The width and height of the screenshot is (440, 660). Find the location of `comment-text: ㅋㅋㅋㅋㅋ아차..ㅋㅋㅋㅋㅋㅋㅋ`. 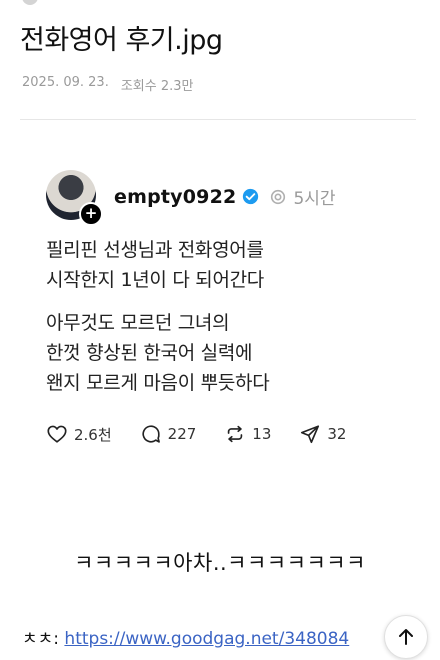

comment-text: ㅋㅋㅋㅋㅋ아차..ㅋㅋㅋㅋㅋㅋㅋ is located at coordinates (220, 563).